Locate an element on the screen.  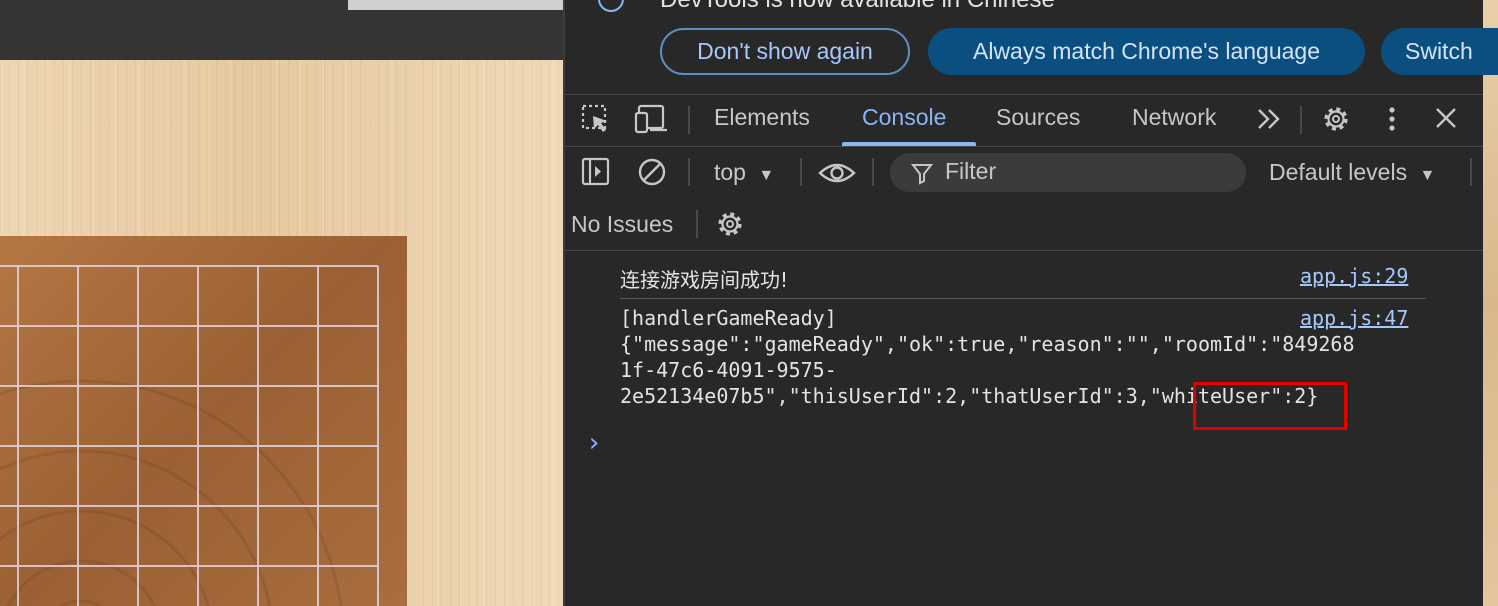
always-match-language-button: Always match Chrome's language is located at coordinates (1146, 51).